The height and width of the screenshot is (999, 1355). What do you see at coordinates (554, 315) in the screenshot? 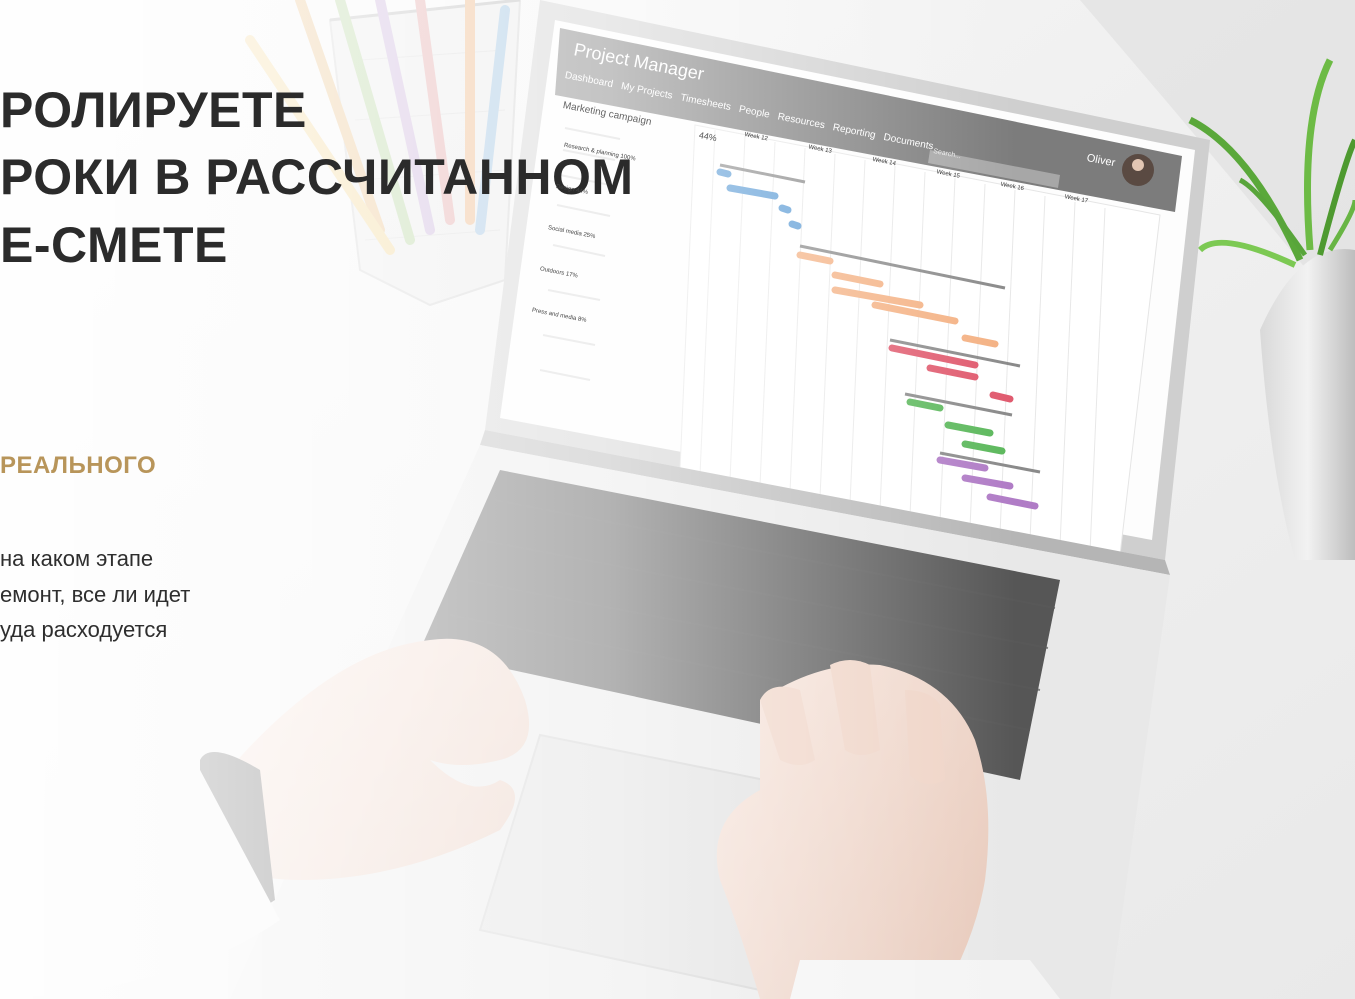
I see `task-group-name: Press and media` at bounding box center [554, 315].